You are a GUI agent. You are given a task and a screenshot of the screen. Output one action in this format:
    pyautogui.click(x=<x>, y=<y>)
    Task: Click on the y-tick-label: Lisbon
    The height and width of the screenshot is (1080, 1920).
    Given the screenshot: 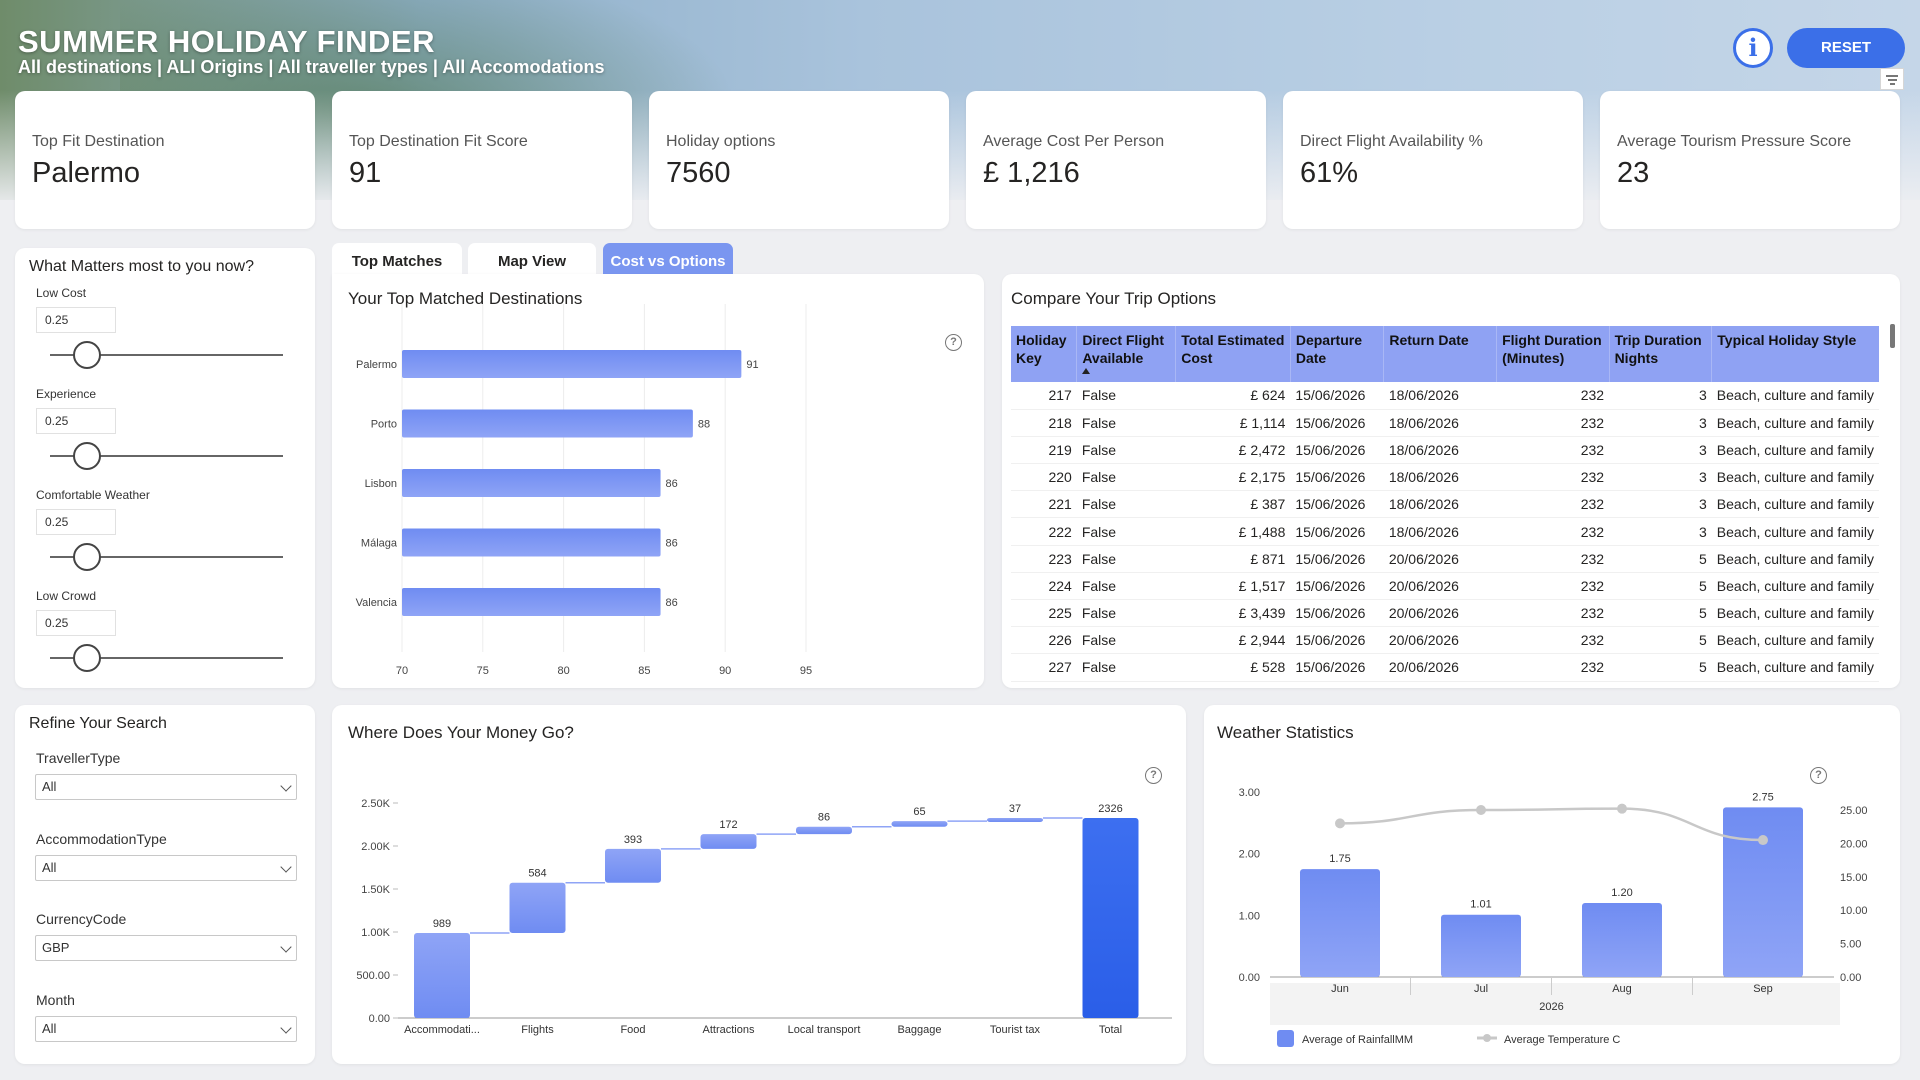 What is the action you would take?
    pyautogui.click(x=381, y=484)
    